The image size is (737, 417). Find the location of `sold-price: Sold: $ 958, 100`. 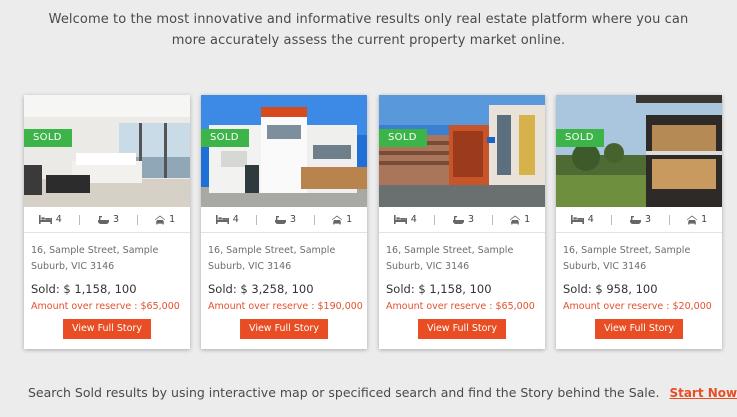

sold-price: Sold: $ 958, 100 is located at coordinates (610, 289).